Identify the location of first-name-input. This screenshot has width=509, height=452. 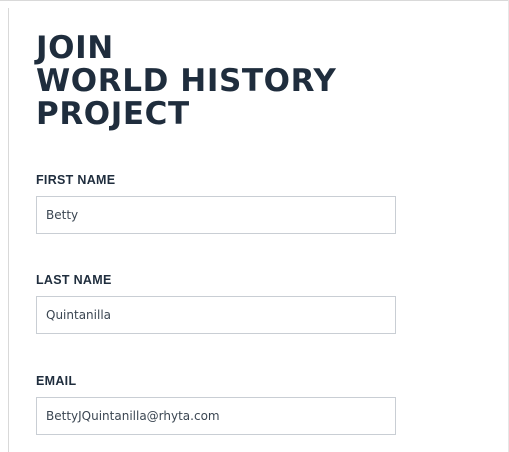
(216, 215).